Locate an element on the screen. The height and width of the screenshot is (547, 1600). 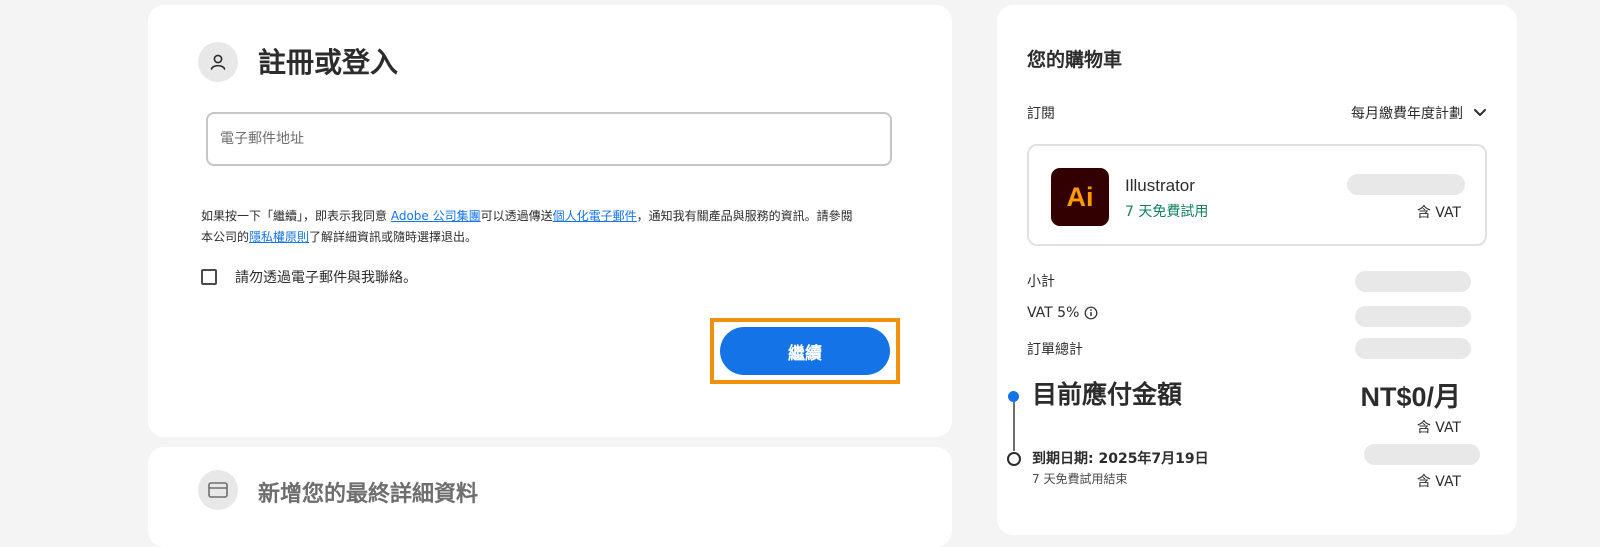
consent-part-2: 可以透過傳送 is located at coordinates (516, 216).